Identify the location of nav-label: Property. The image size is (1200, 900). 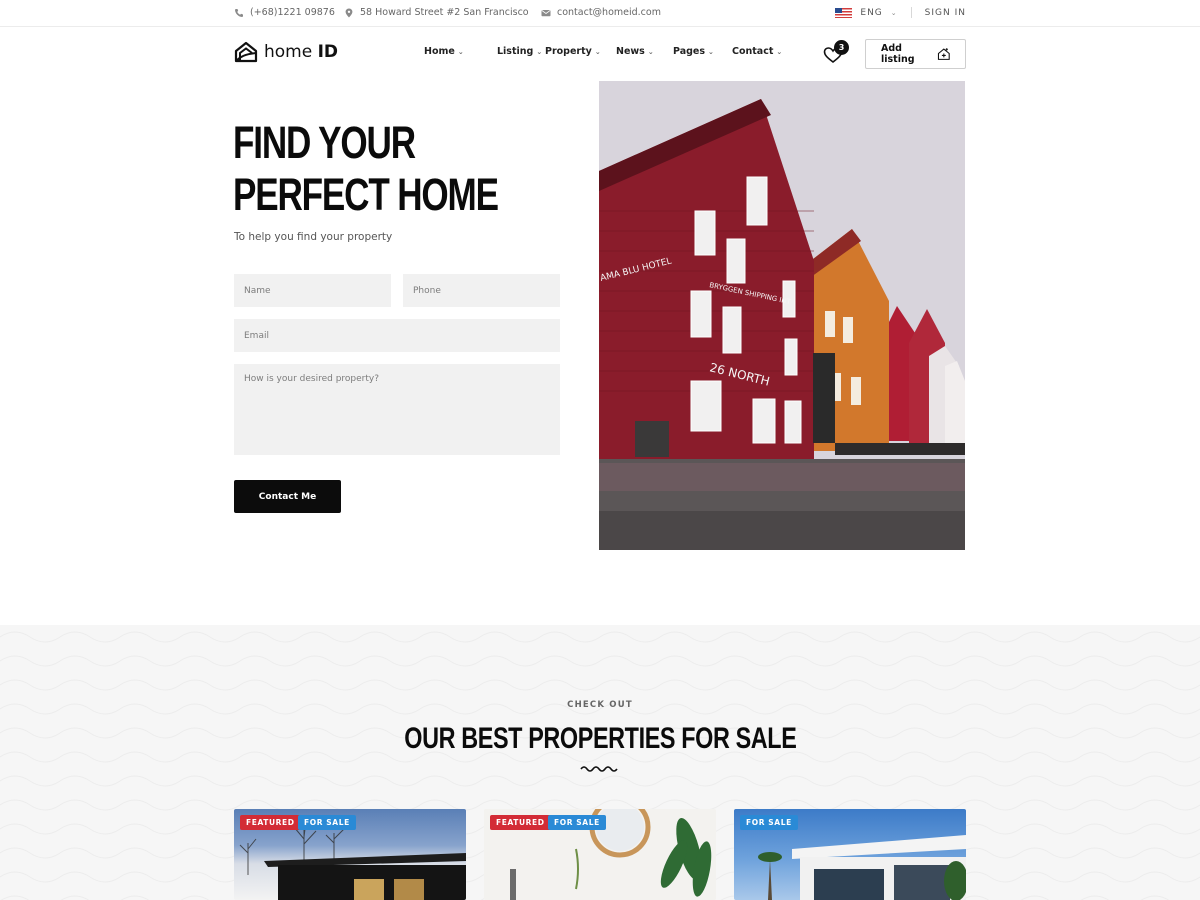
(568, 51).